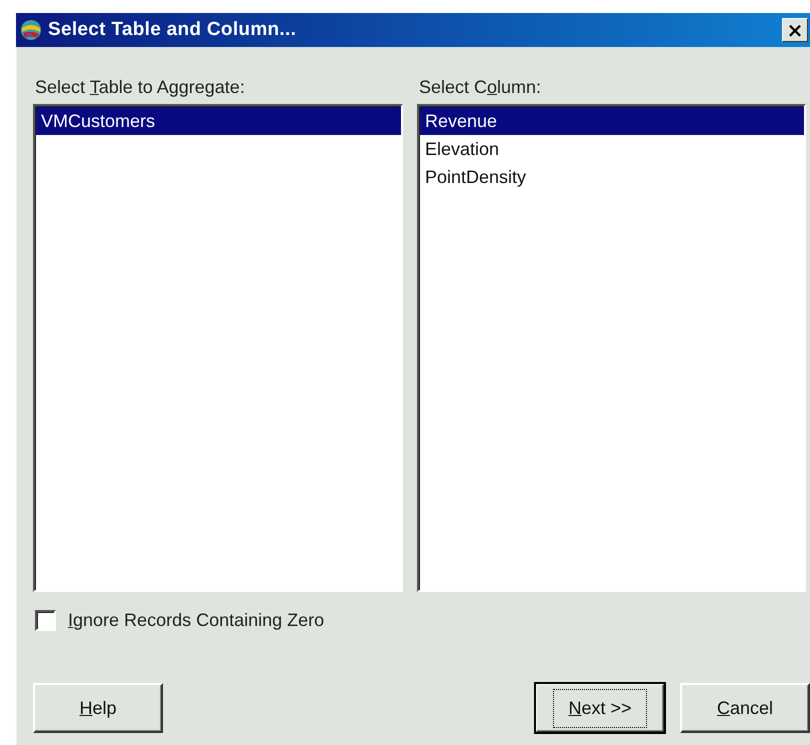 This screenshot has height=745, width=810. Describe the element at coordinates (98, 708) in the screenshot. I see `dialog-button: Help` at that location.